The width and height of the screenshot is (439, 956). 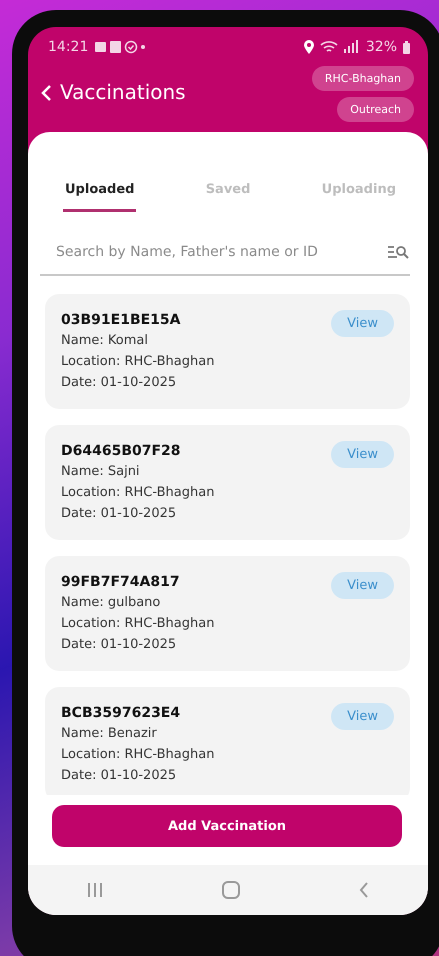 I want to click on record-name: Name: gulbano, so click(x=111, y=603).